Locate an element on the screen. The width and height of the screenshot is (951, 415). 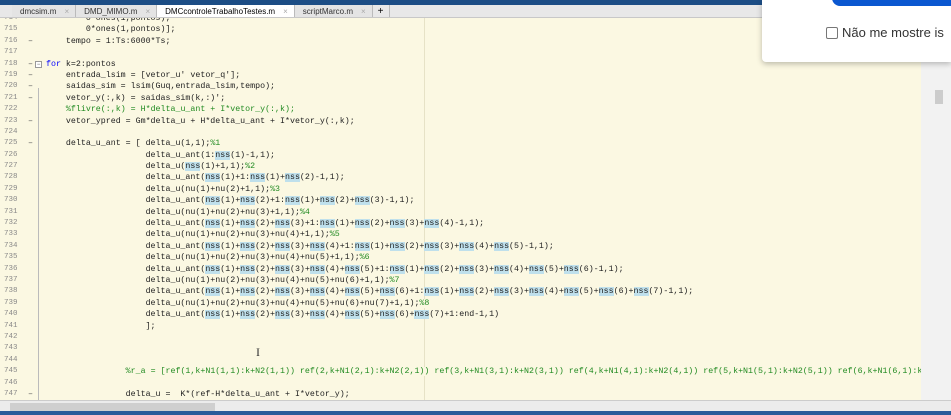
dont-show-again-label: Não me mostre is is located at coordinates (893, 32).